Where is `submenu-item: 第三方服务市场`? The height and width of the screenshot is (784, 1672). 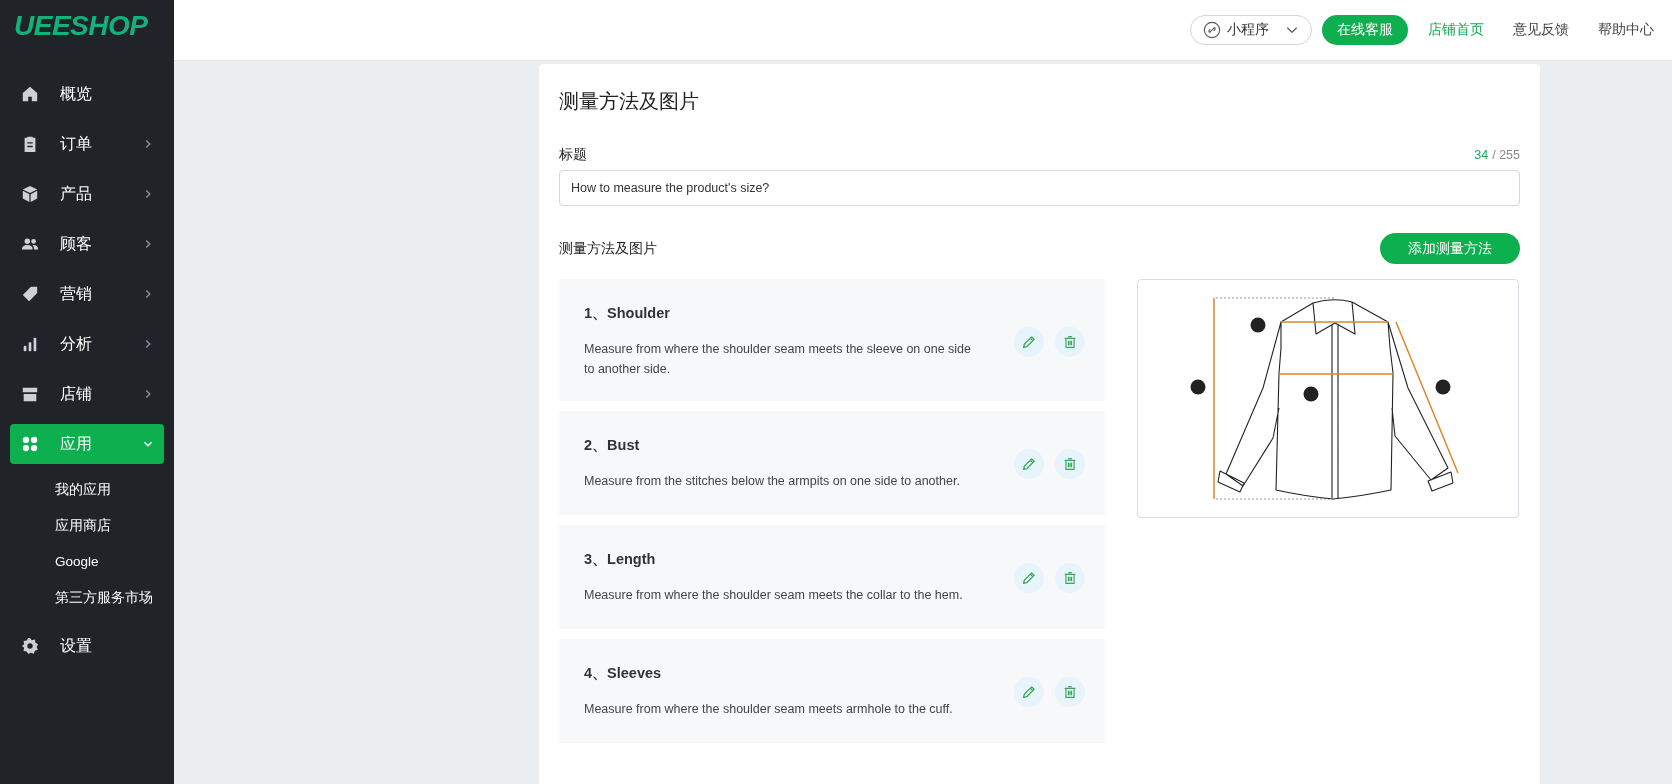 submenu-item: 第三方服务市场 is located at coordinates (104, 598).